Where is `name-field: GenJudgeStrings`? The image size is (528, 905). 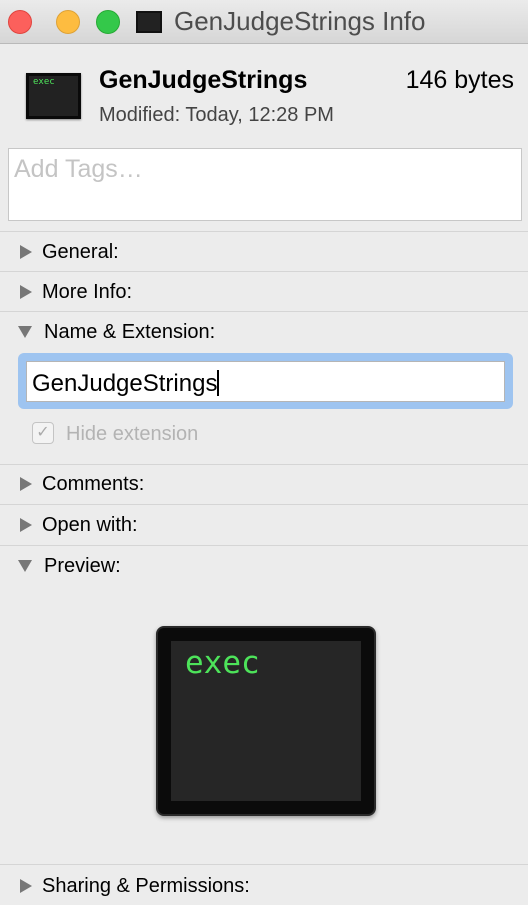
name-field: GenJudgeStrings is located at coordinates (265, 381).